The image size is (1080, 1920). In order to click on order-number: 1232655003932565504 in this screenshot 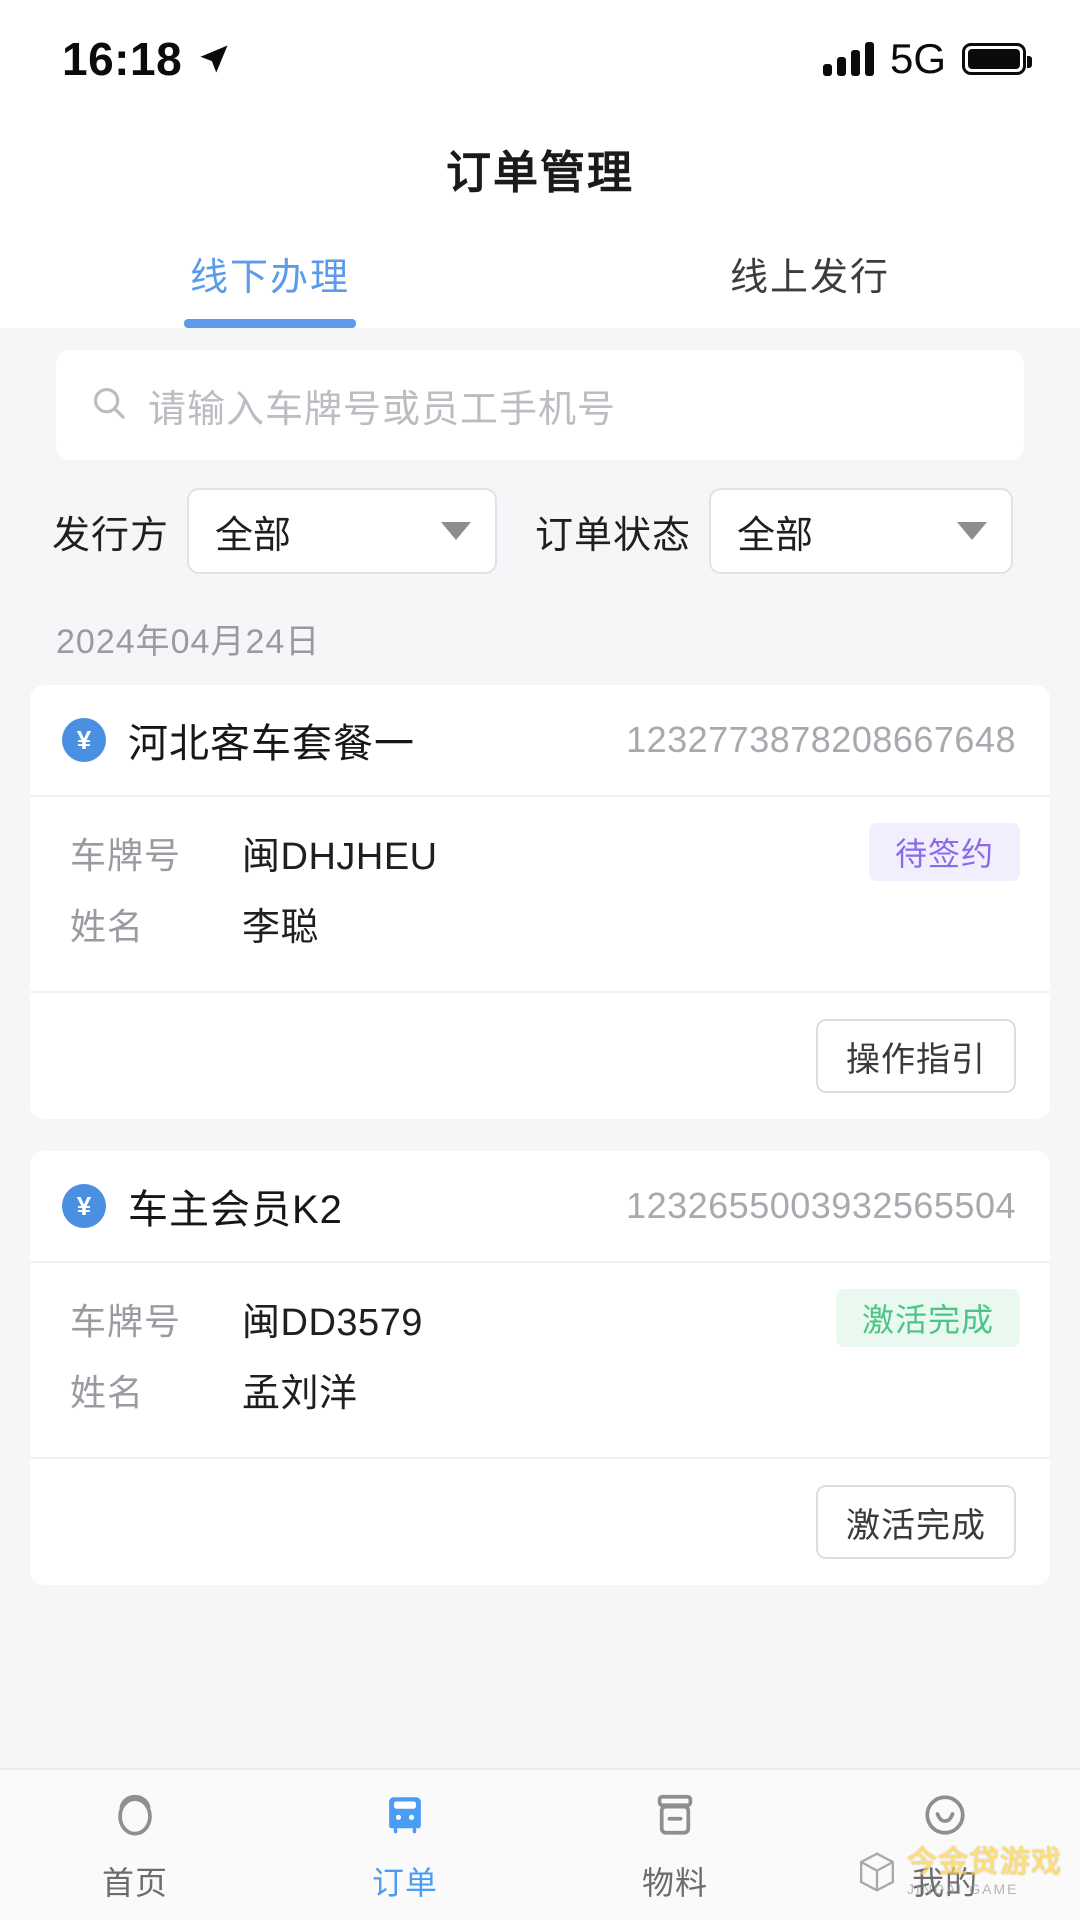, I will do `click(821, 1205)`.